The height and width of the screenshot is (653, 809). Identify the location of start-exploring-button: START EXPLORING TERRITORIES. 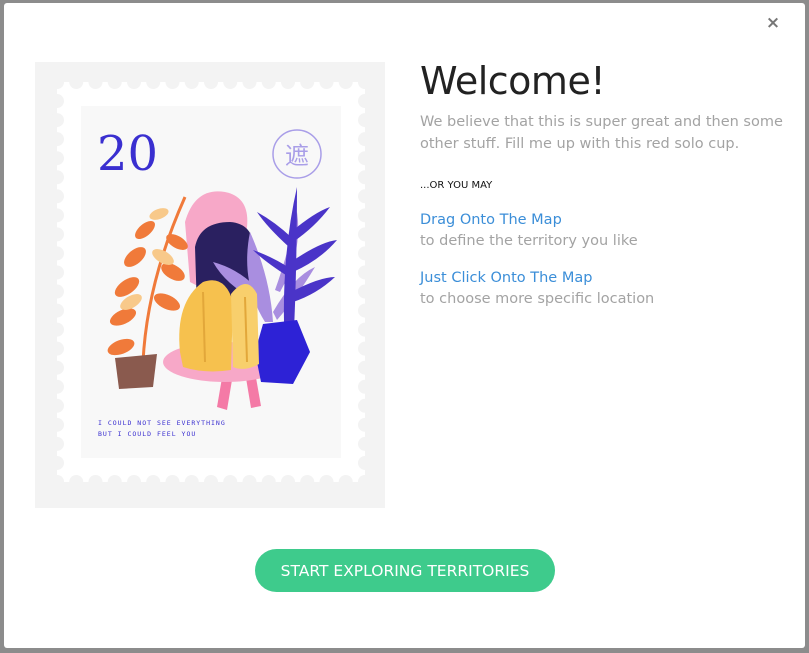
(405, 570).